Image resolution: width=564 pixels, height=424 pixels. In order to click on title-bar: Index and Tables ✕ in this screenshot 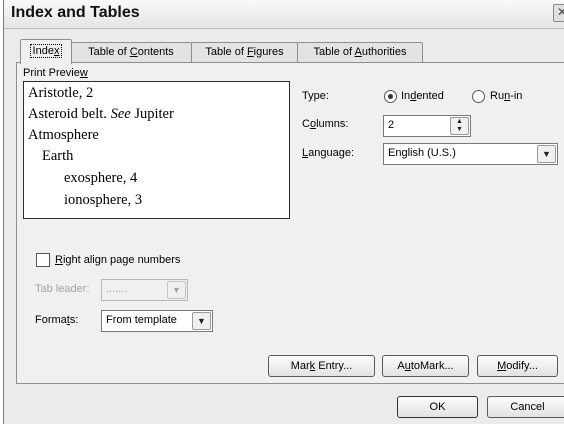, I will do `click(284, 14)`.